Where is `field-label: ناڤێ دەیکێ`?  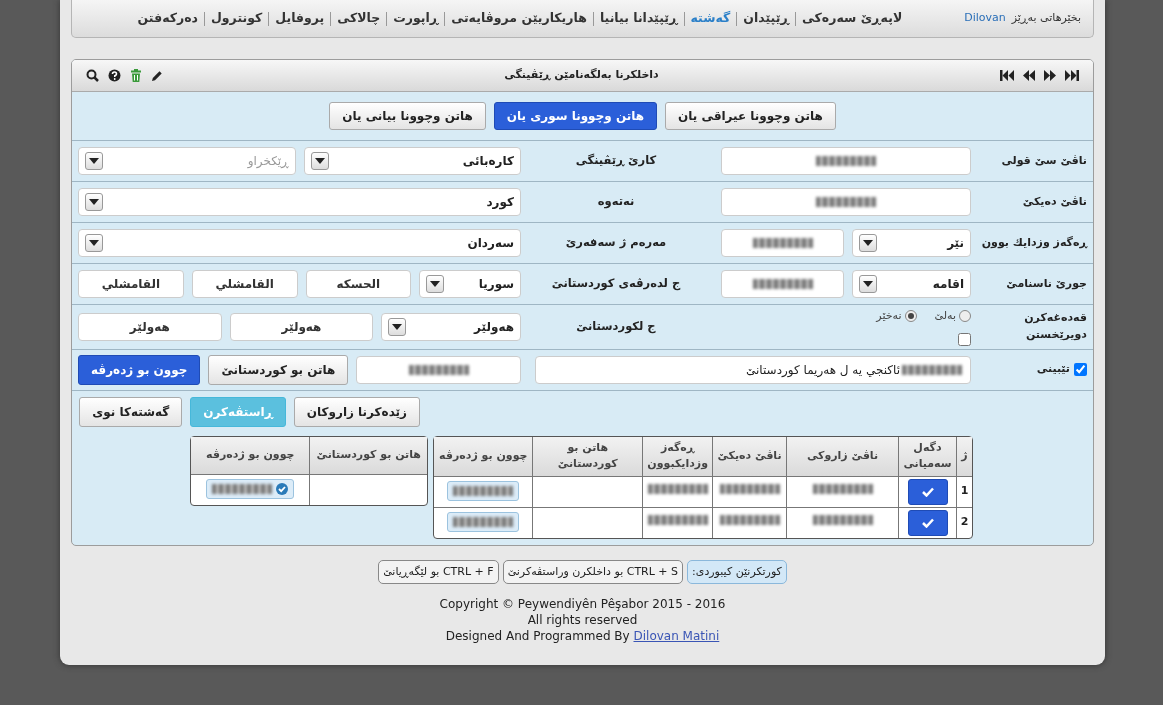
field-label: ناڤێ دەیکێ is located at coordinates (1054, 201).